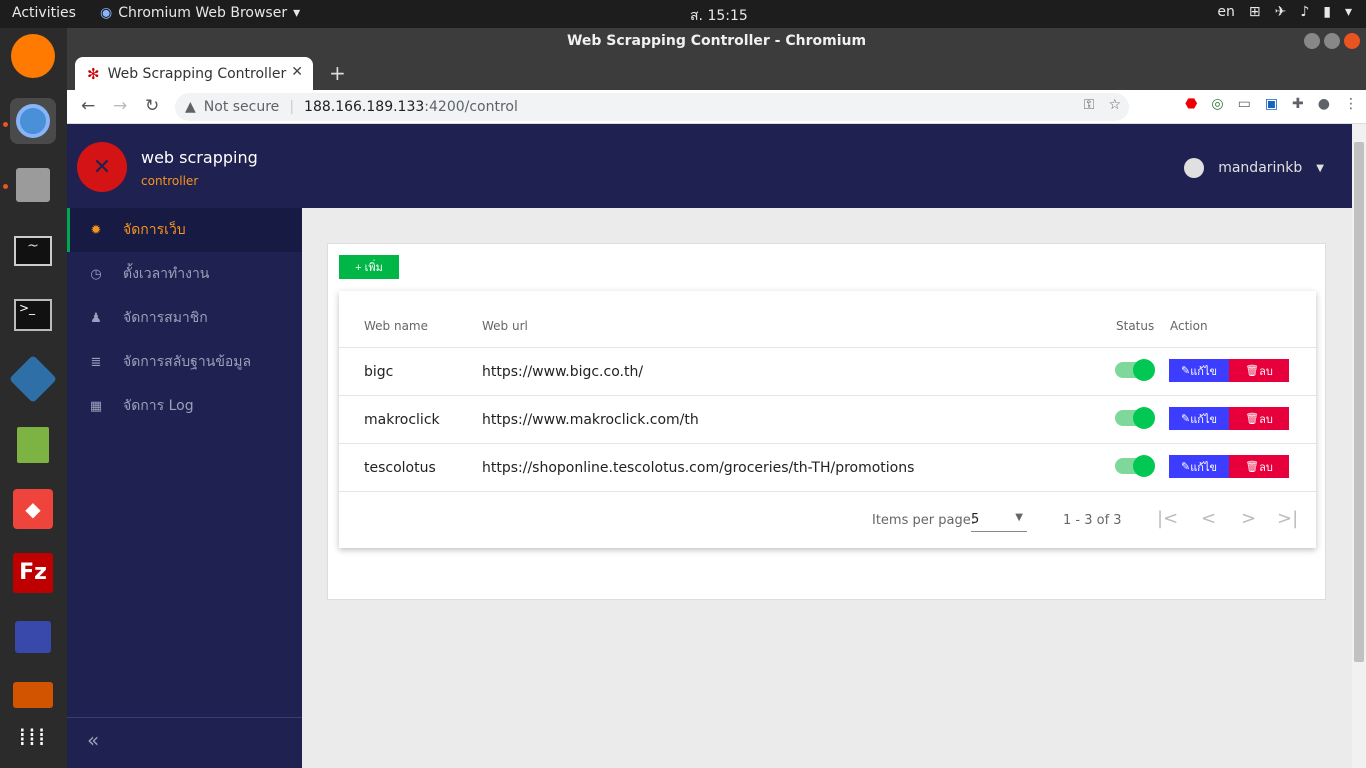 The height and width of the screenshot is (768, 1366). I want to click on system-tray: en ⊞ ✈ ♪ ▮ ▾, so click(1284, 12).